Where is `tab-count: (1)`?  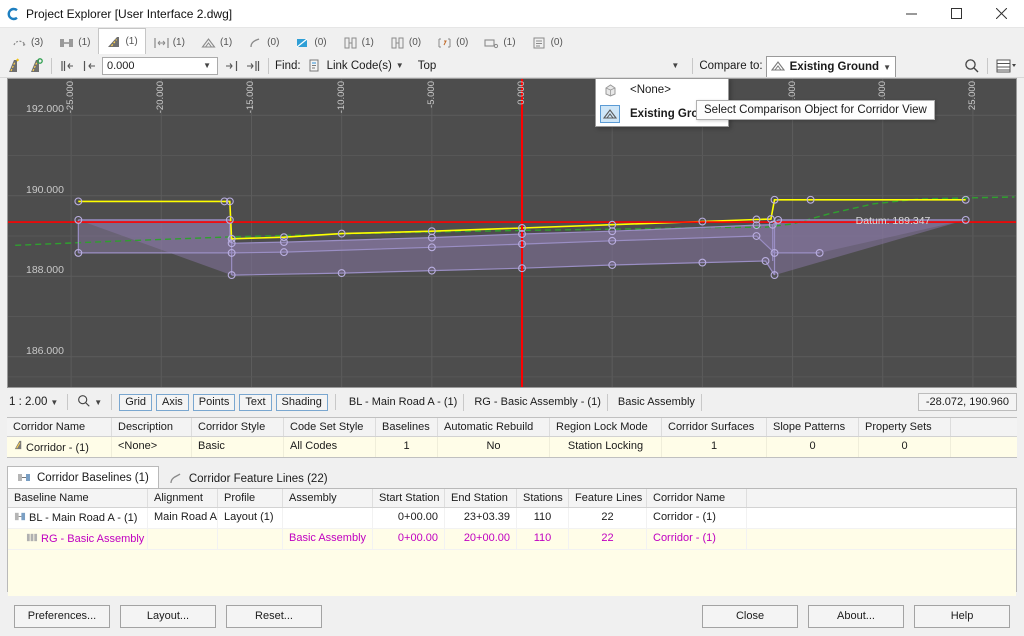 tab-count: (1) is located at coordinates (178, 42).